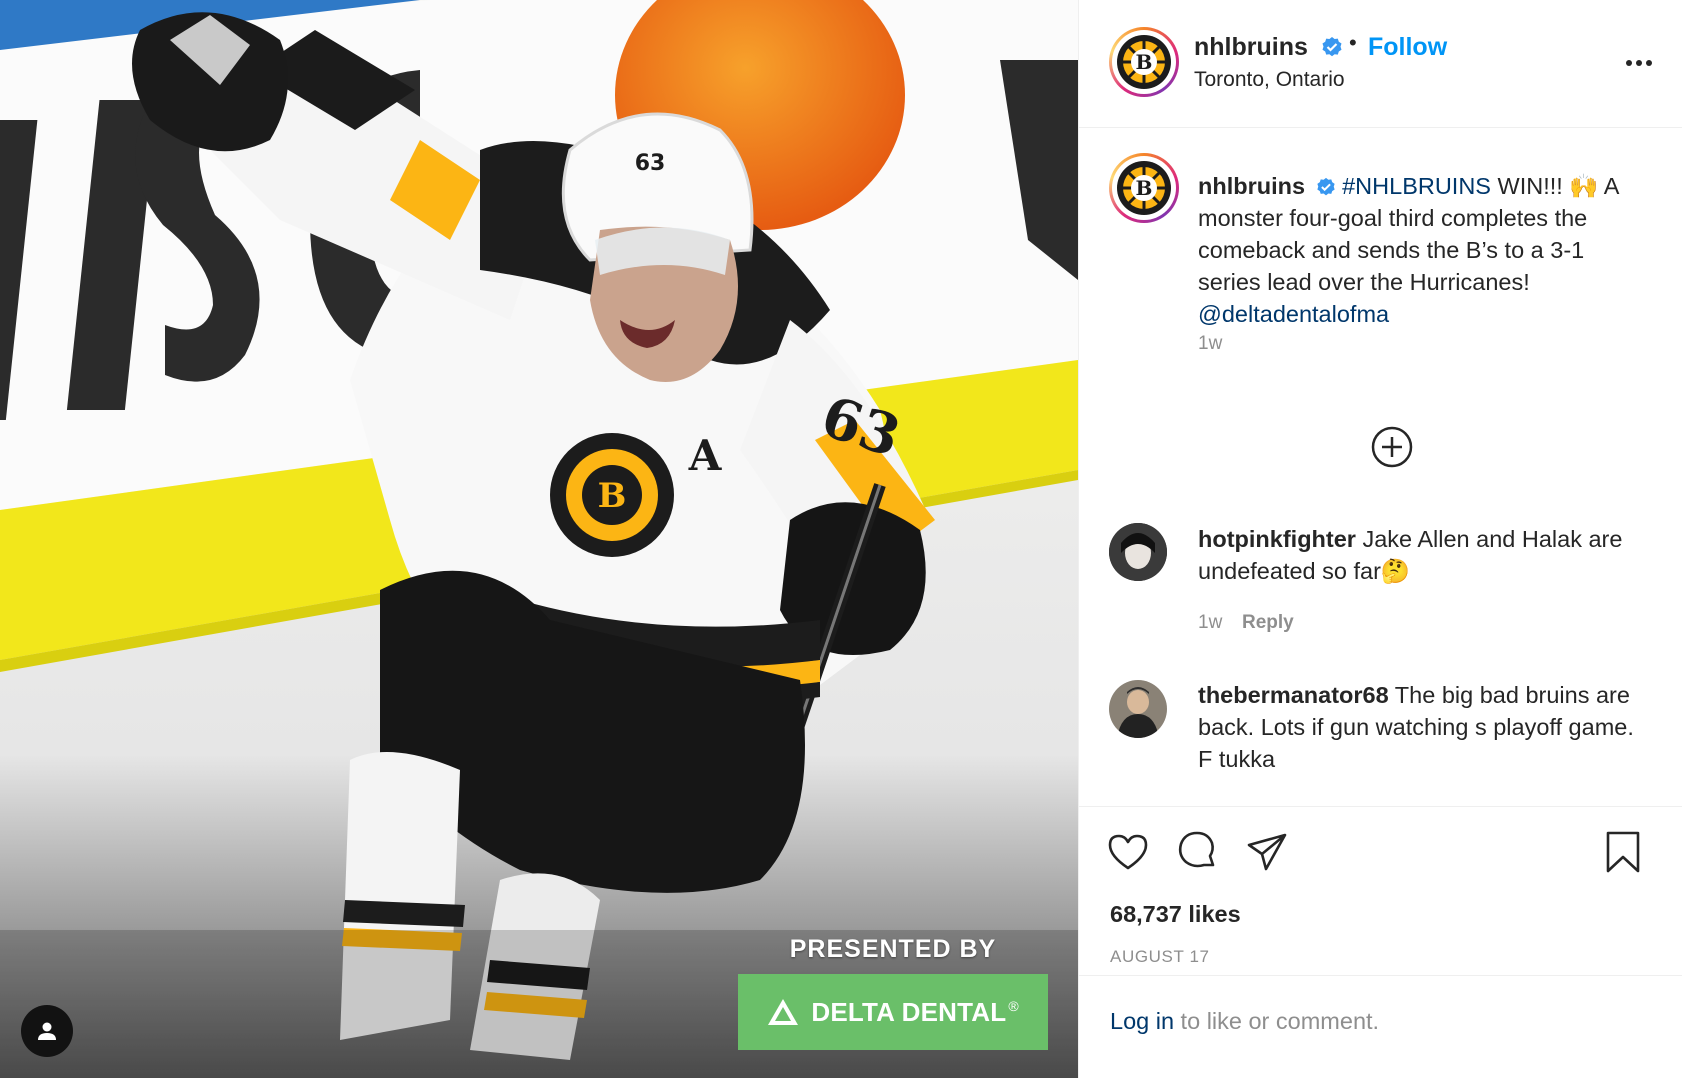 The image size is (1682, 1078). What do you see at coordinates (1210, 623) in the screenshot?
I see `comment-timestamp: 1w` at bounding box center [1210, 623].